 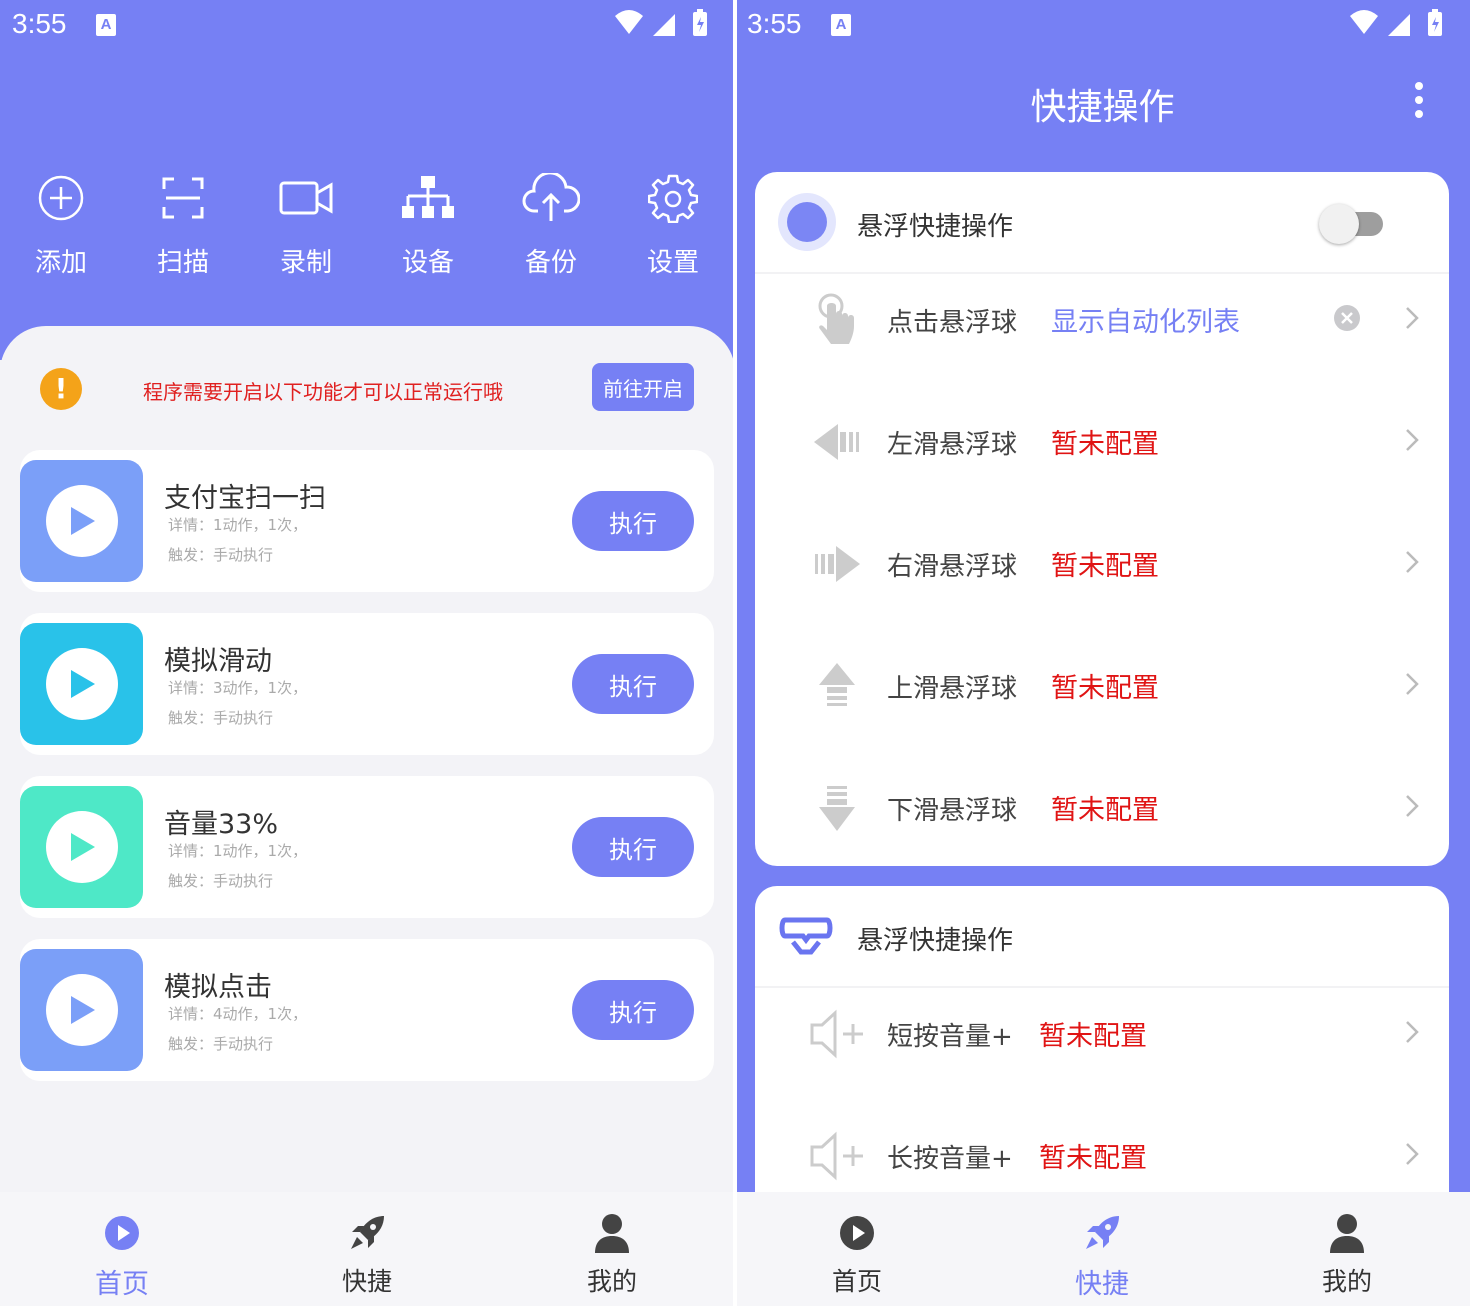 I want to click on notice-message: 程序需要开启以下功能才可以正常运行哦, so click(x=323, y=392).